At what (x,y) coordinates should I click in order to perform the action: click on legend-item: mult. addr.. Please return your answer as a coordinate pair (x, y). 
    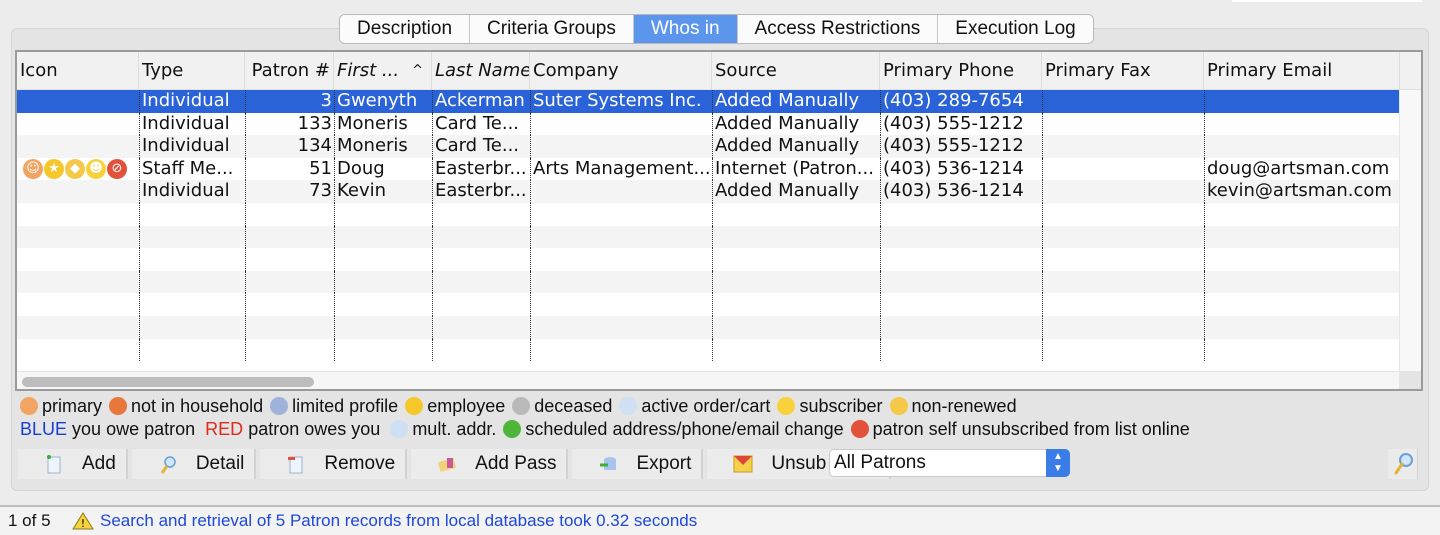
    Looking at the image, I should click on (443, 429).